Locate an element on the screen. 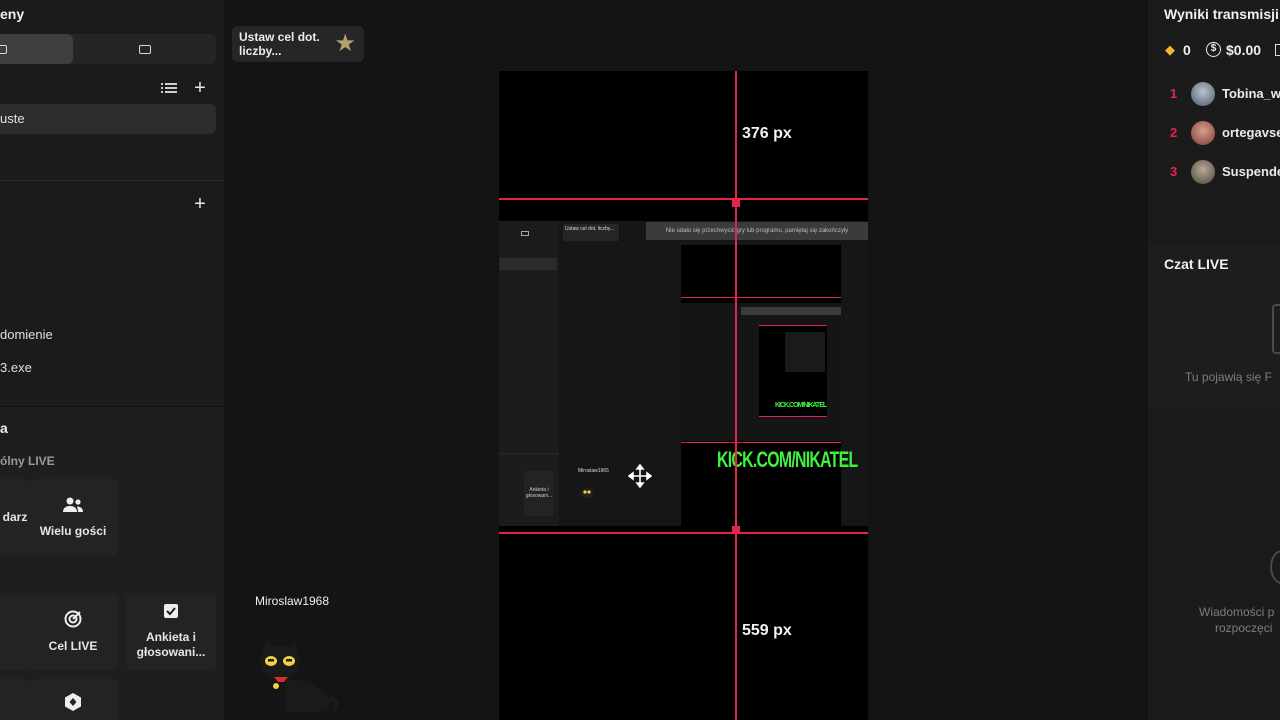 The image size is (1280, 720). leaderboard-name: Suspende is located at coordinates (1251, 171).